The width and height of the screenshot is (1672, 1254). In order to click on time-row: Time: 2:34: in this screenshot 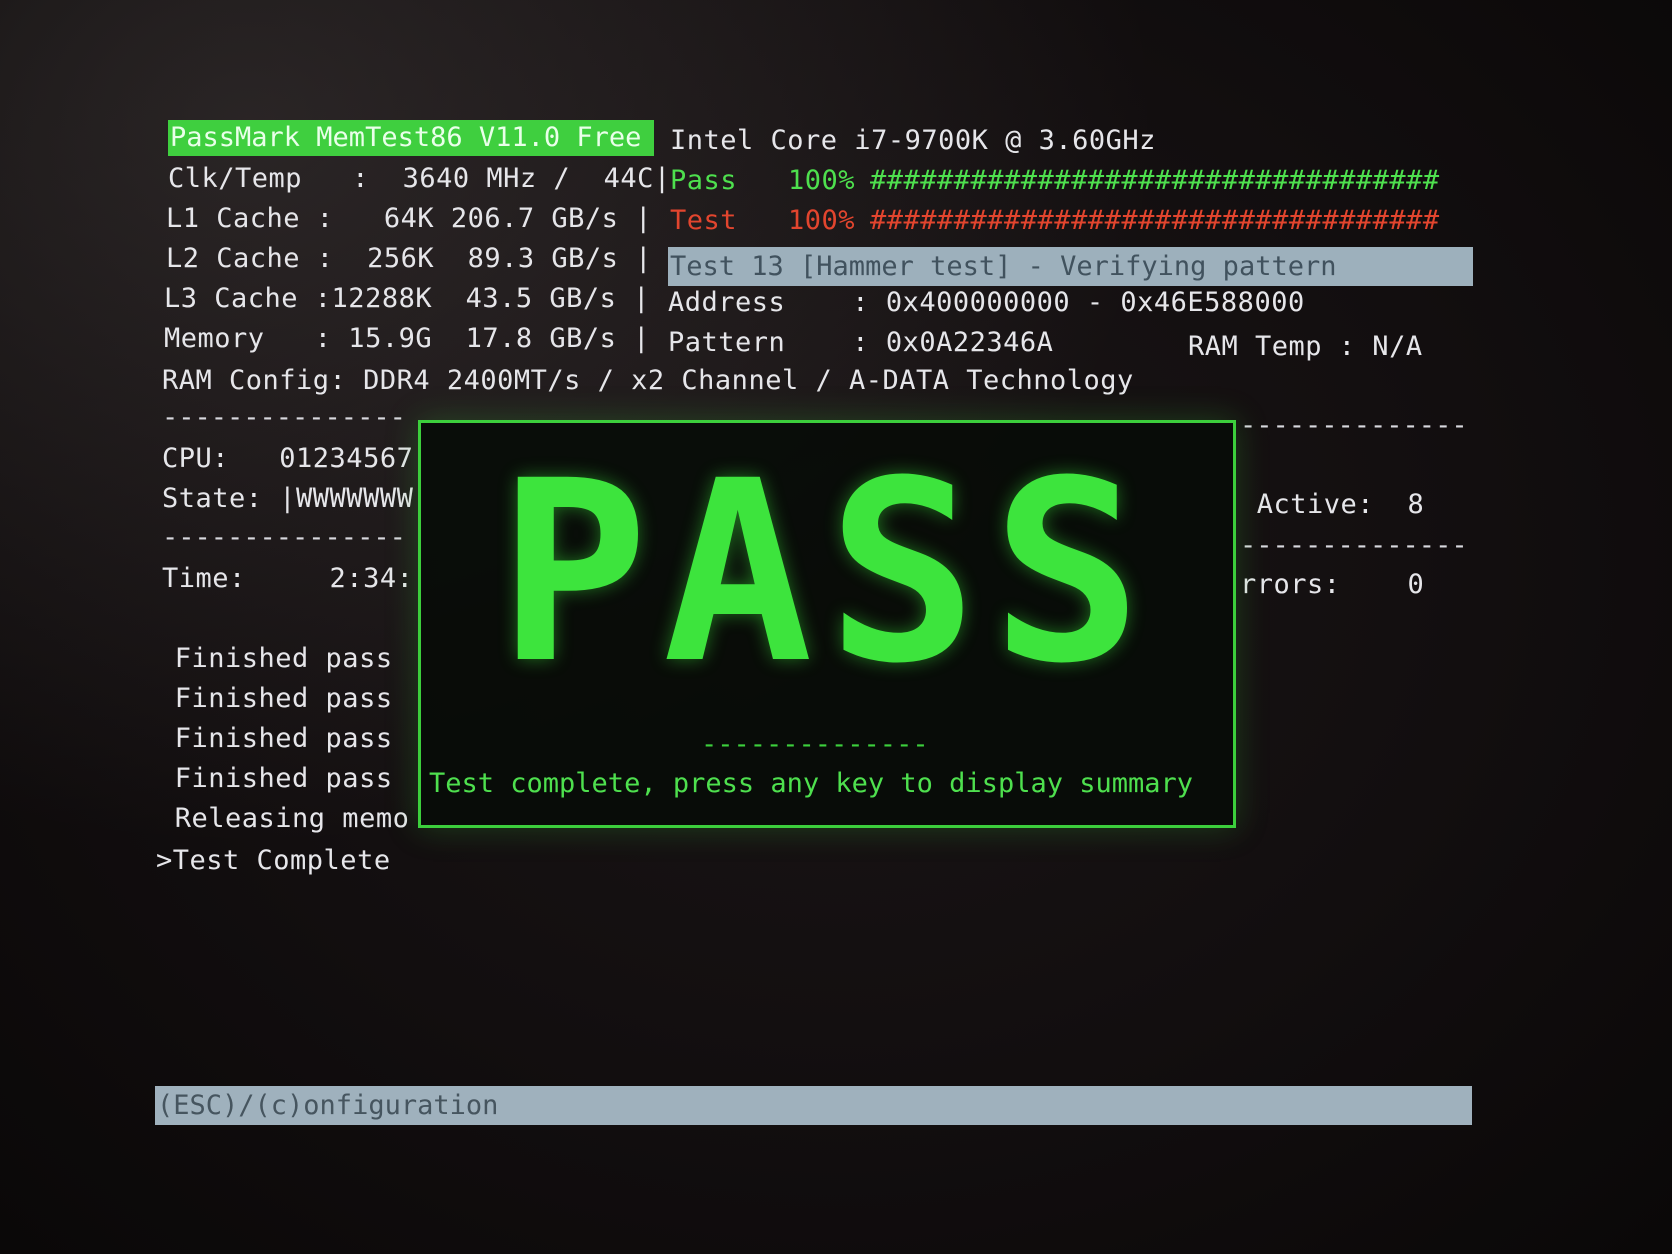, I will do `click(288, 578)`.